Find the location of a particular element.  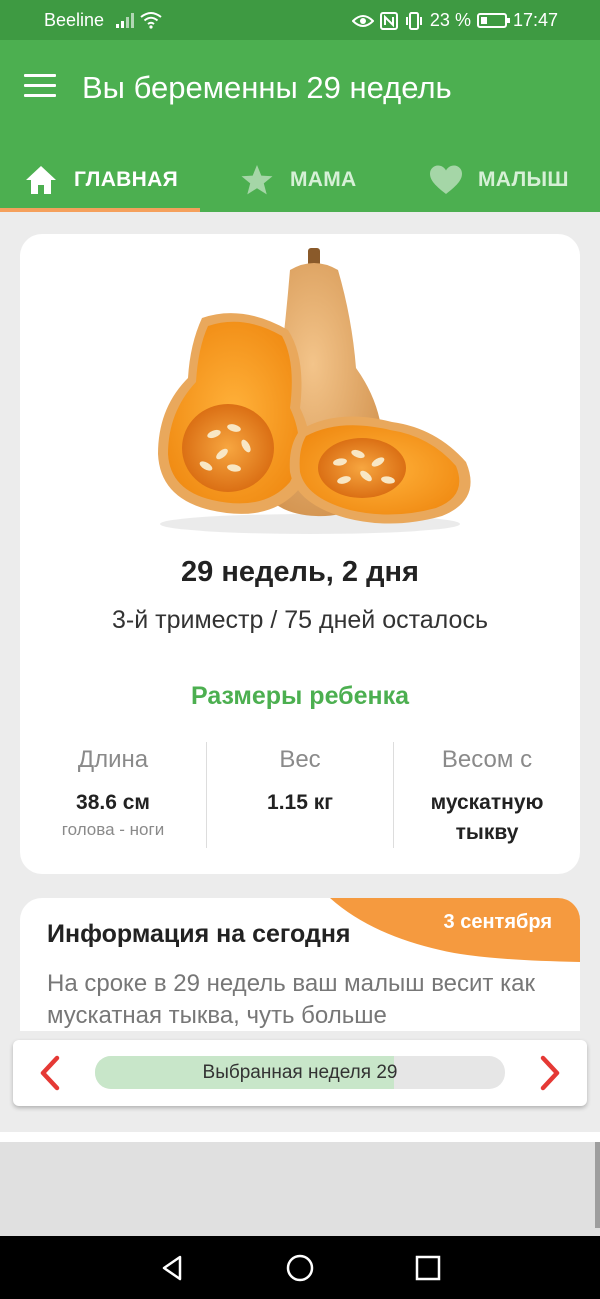

carrier-label: Beeline is located at coordinates (74, 20).